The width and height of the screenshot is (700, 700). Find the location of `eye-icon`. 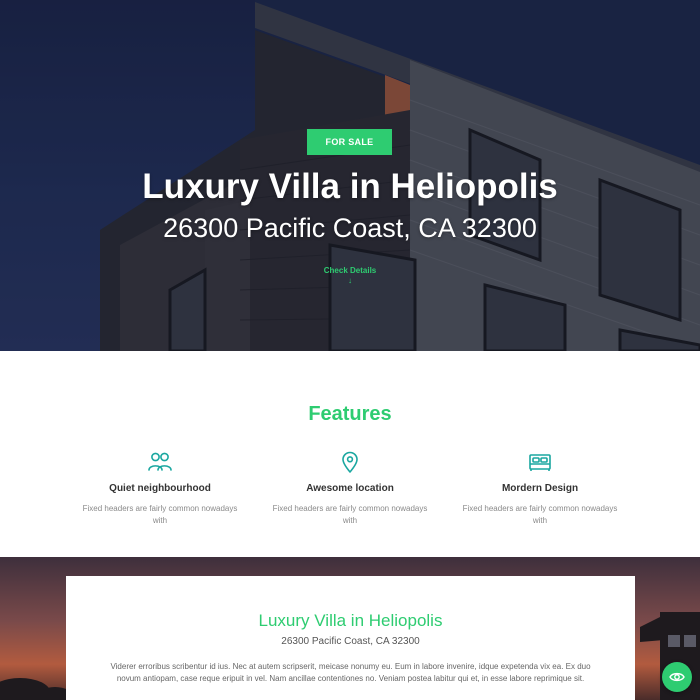

eye-icon is located at coordinates (677, 677).